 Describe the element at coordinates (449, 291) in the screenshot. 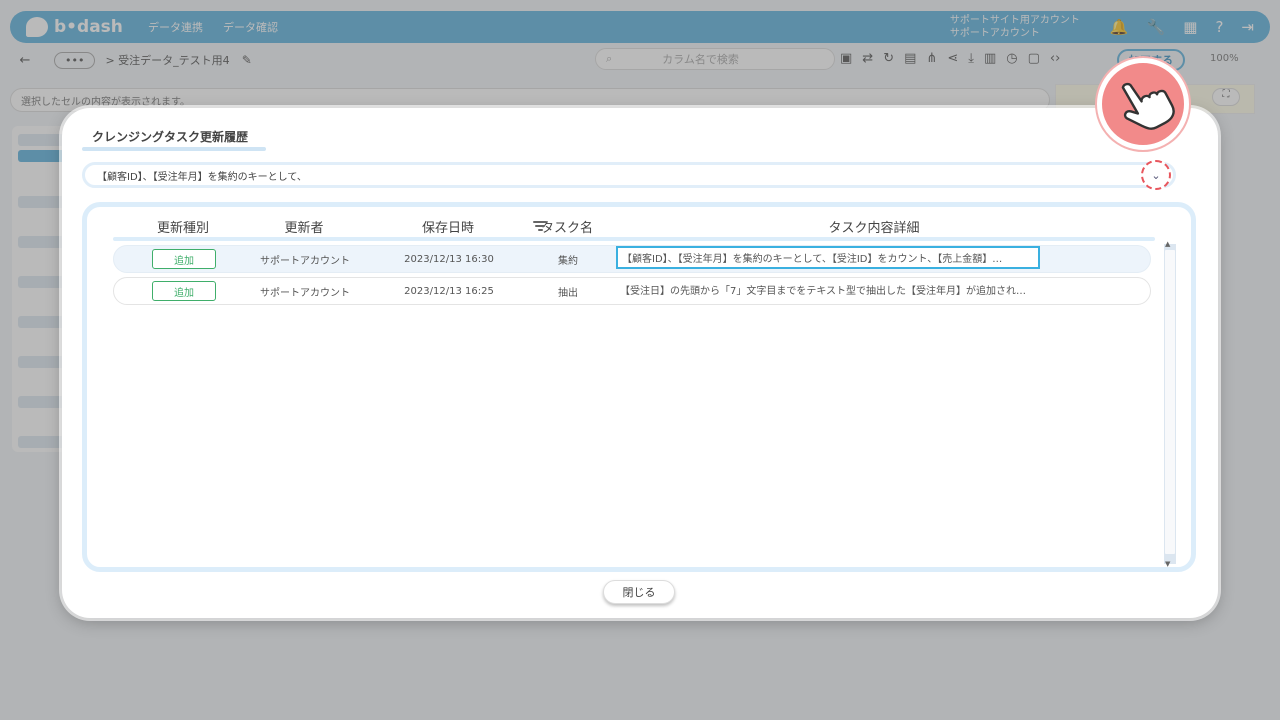

I see `row-saved-at: 2023/12/13 16:25` at that location.